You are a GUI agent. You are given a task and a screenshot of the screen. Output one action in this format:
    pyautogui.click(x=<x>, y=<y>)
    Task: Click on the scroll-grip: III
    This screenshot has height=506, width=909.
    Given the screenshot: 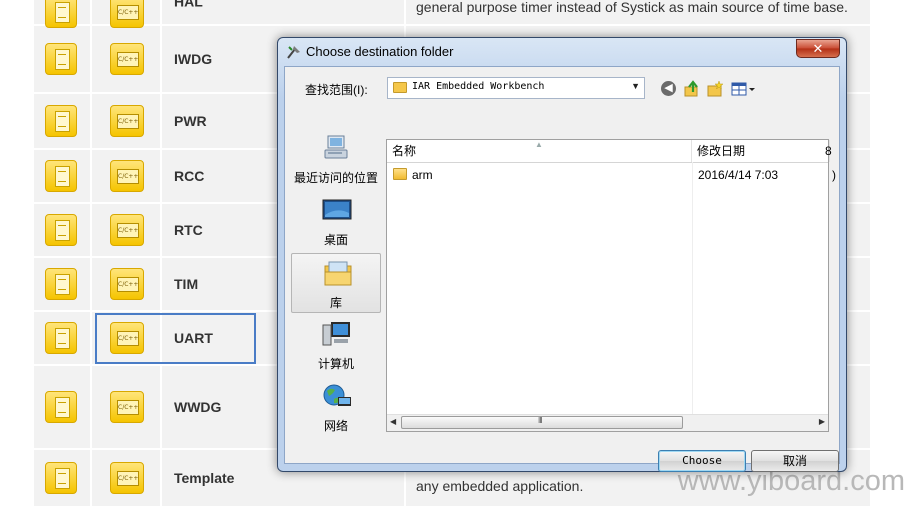 What is the action you would take?
    pyautogui.click(x=540, y=420)
    